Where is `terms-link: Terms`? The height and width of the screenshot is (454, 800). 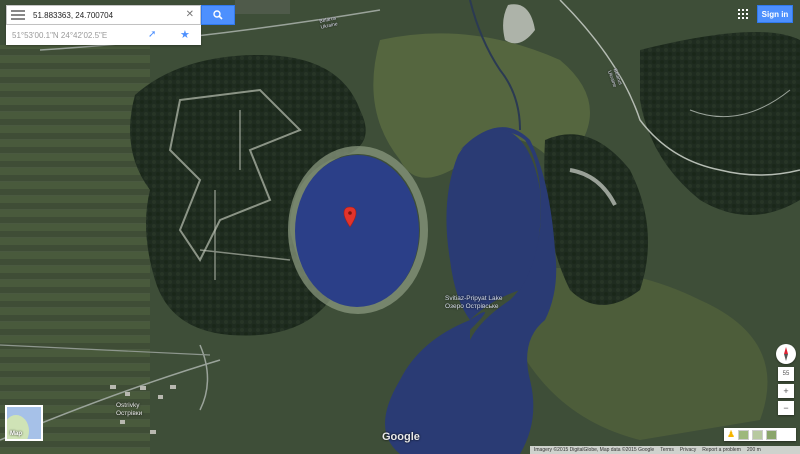 terms-link: Terms is located at coordinates (667, 450).